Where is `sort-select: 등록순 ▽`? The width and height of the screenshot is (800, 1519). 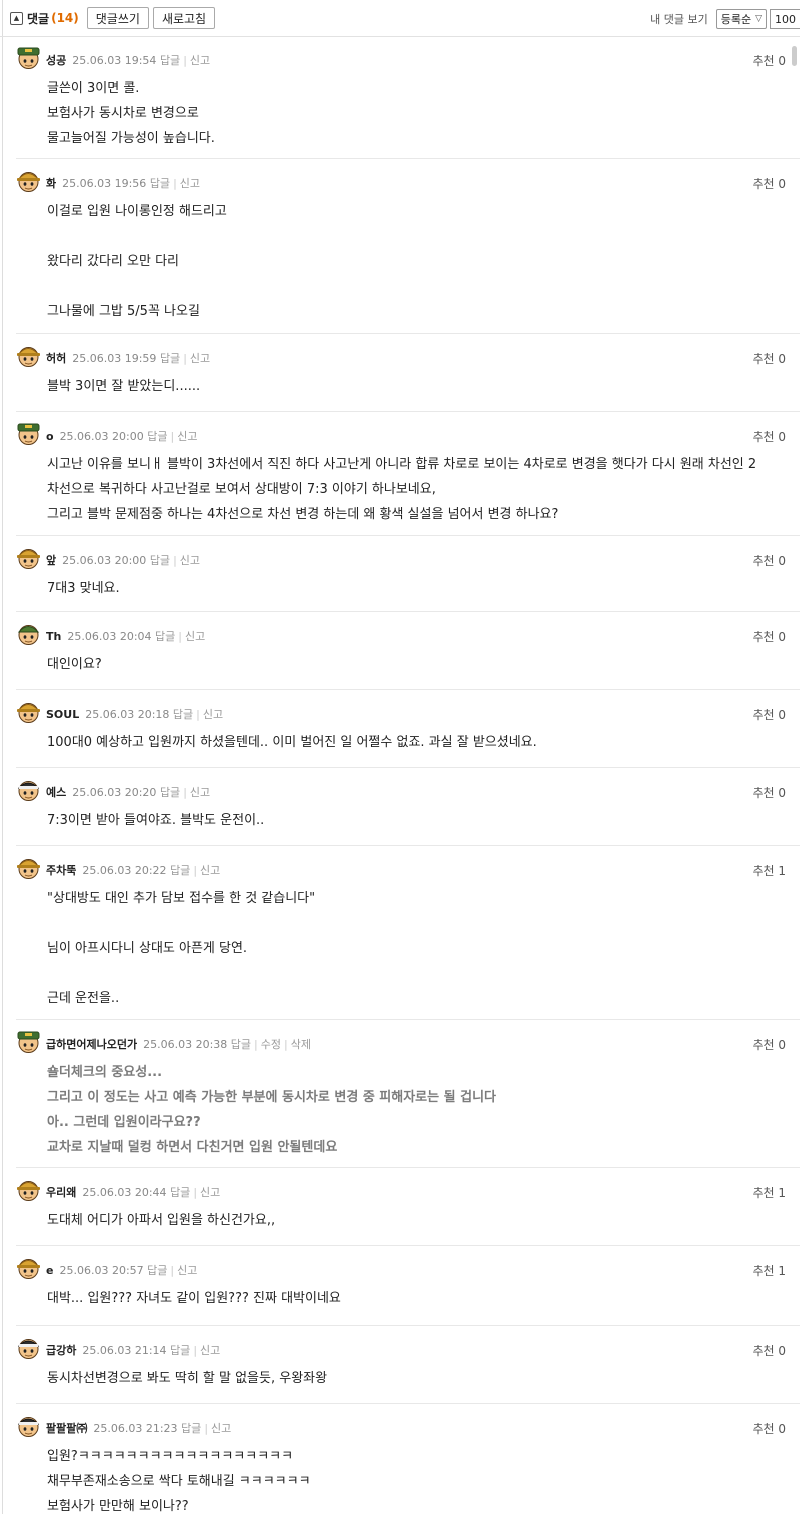
sort-select: 등록순 ▽ is located at coordinates (741, 19).